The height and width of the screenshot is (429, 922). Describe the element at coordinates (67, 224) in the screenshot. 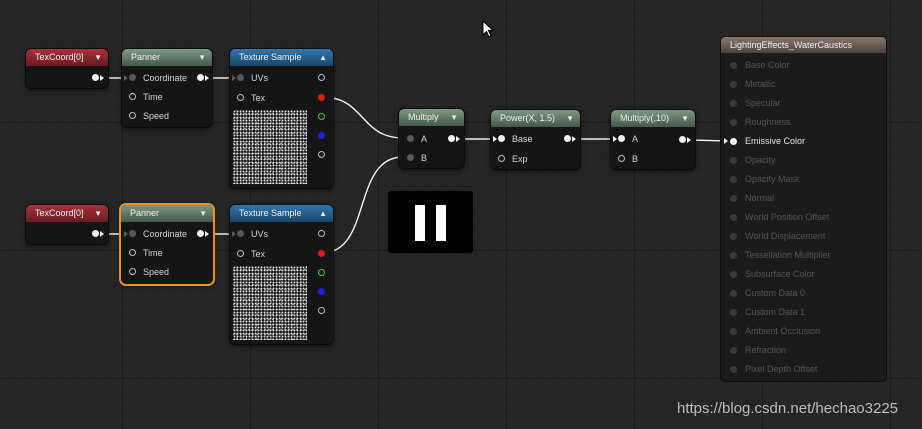

I see `texcoord-node-bottom: TexCoord[0] ▼` at that location.